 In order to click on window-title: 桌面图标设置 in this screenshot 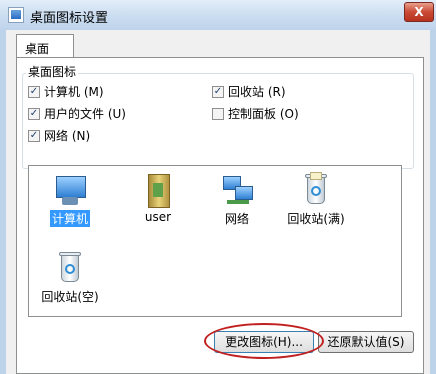, I will do `click(69, 18)`.